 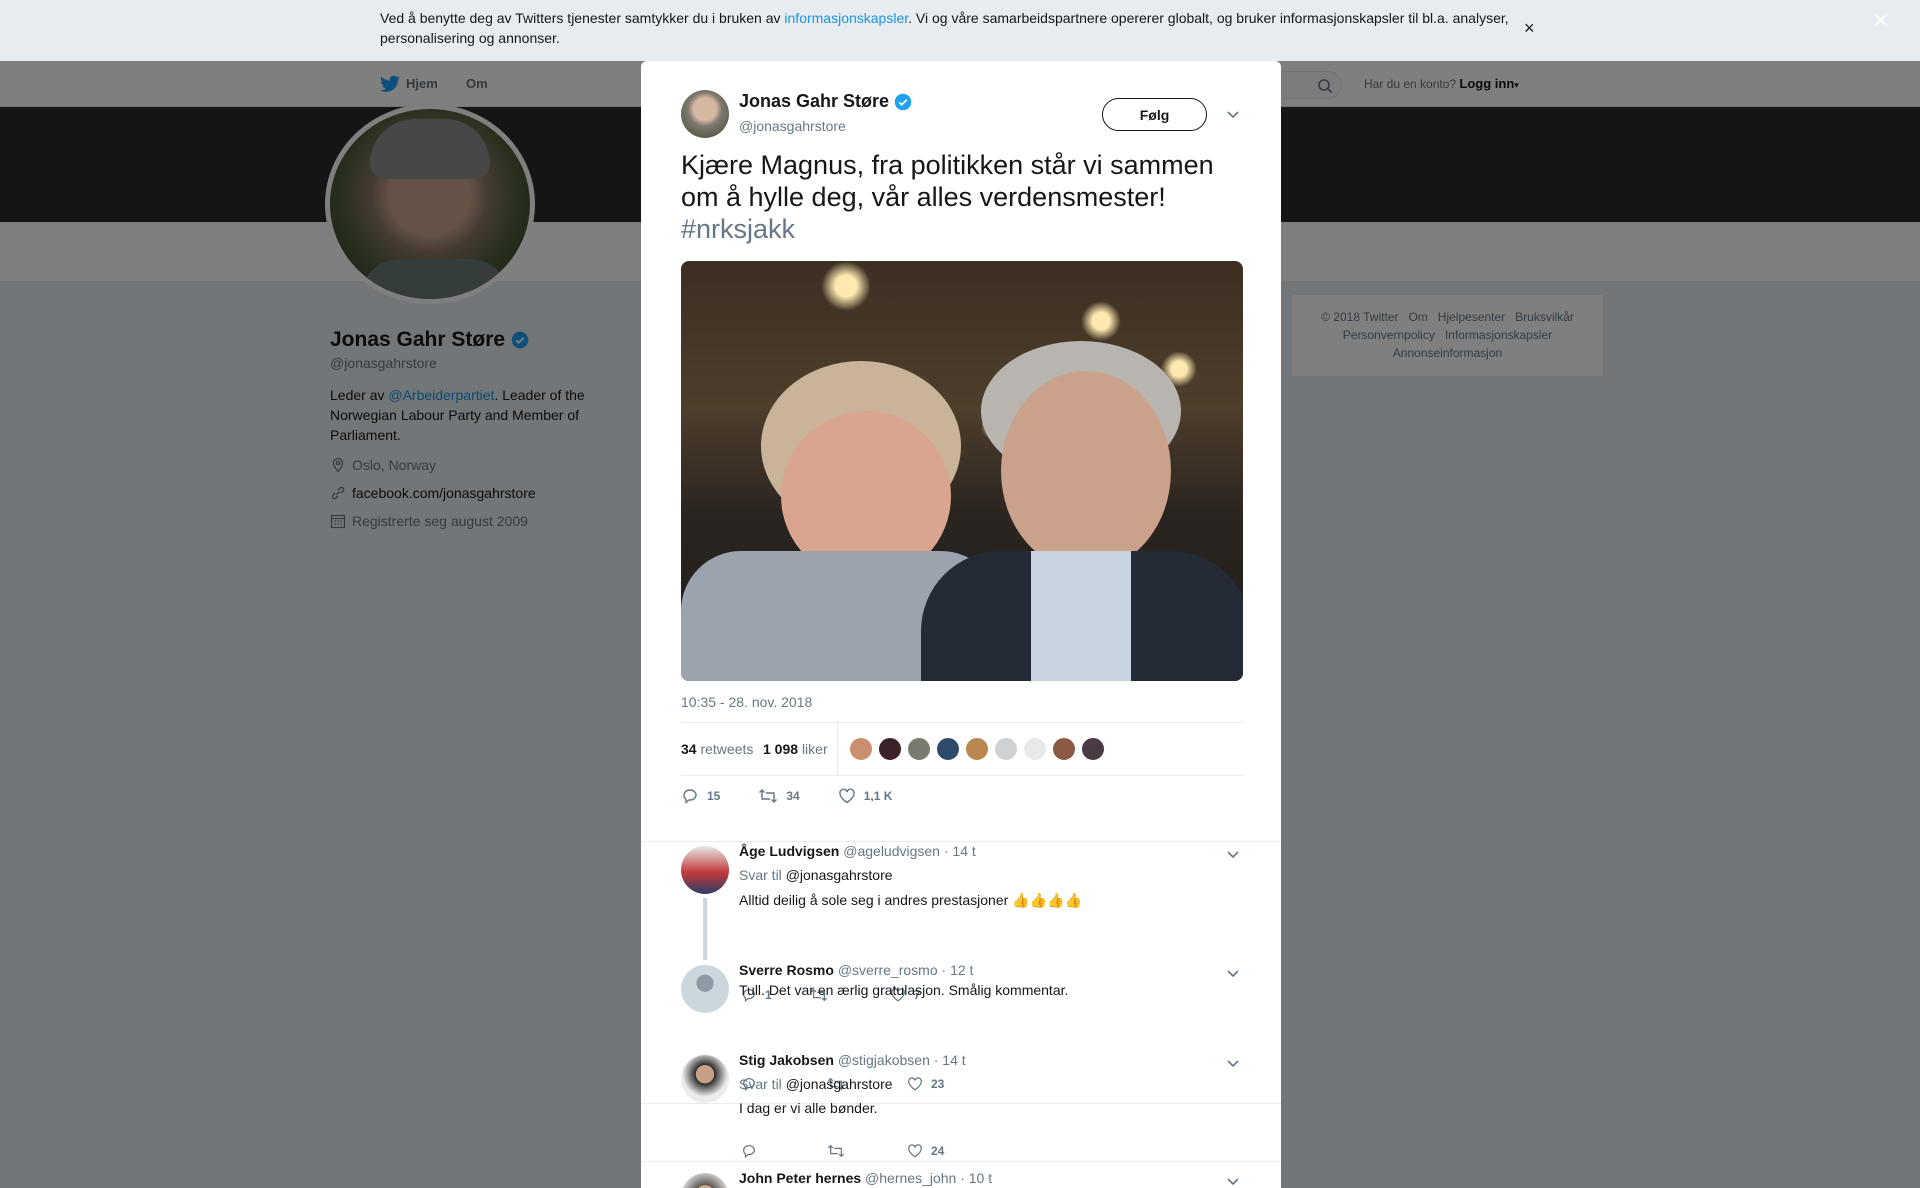 I want to click on follow-button: Følg, so click(x=1154, y=114).